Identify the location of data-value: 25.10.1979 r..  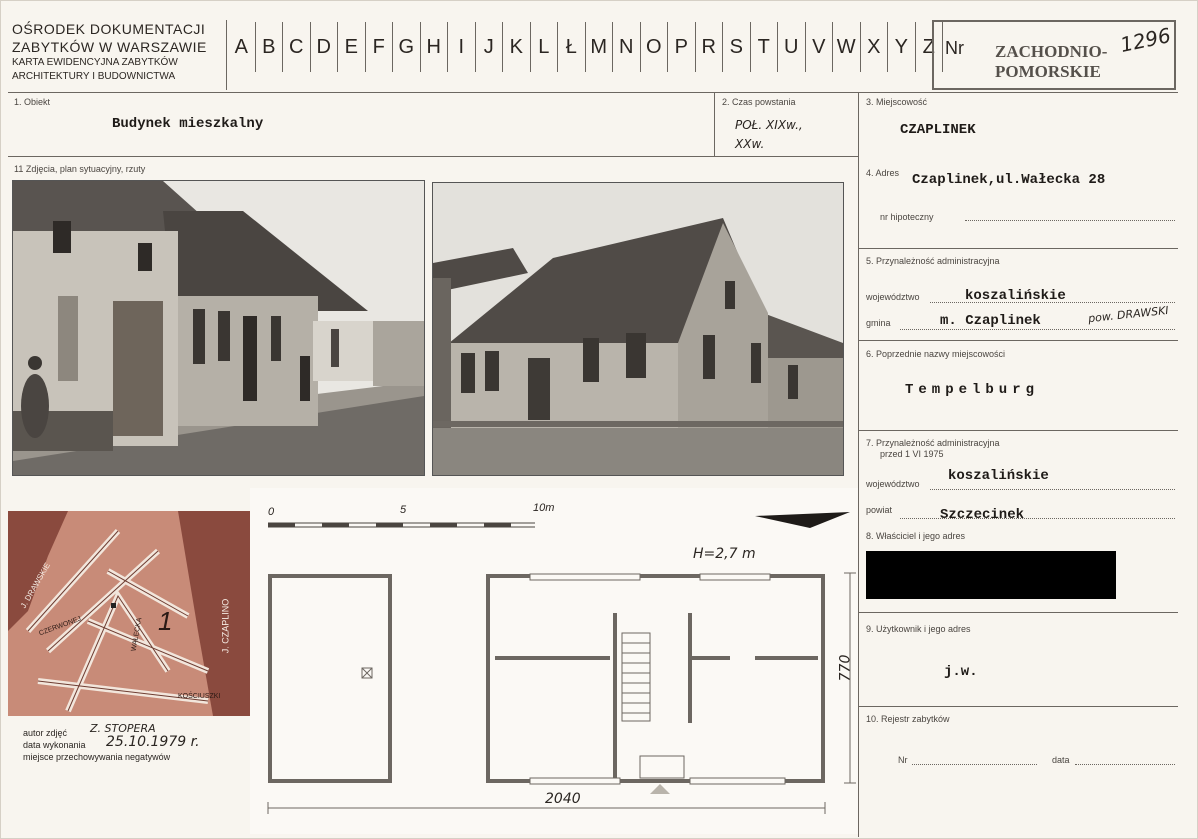
(153, 742).